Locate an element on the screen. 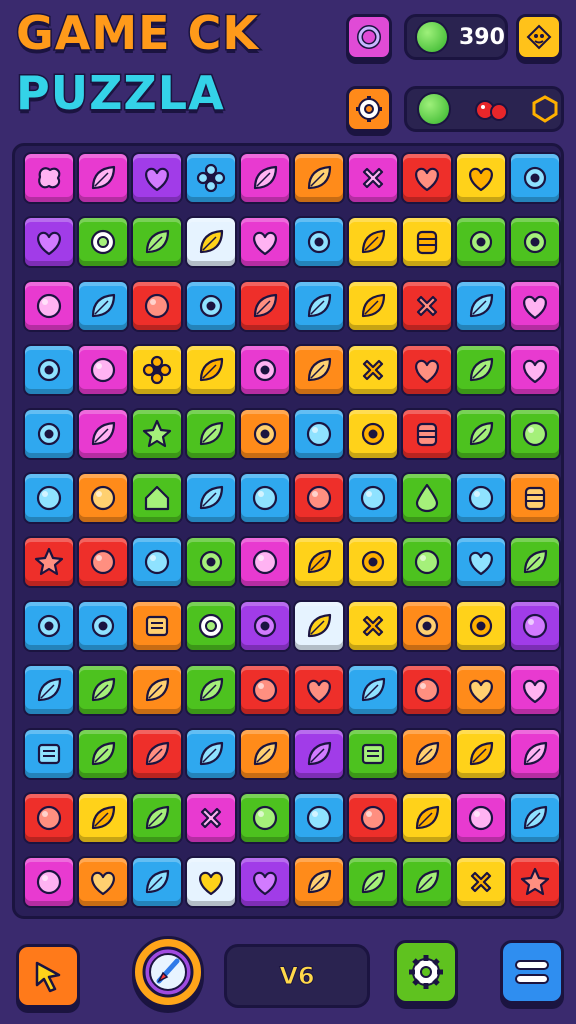 Image resolution: width=576 pixels, height=1024 pixels. rocket-boost-button is located at coordinates (168, 972).